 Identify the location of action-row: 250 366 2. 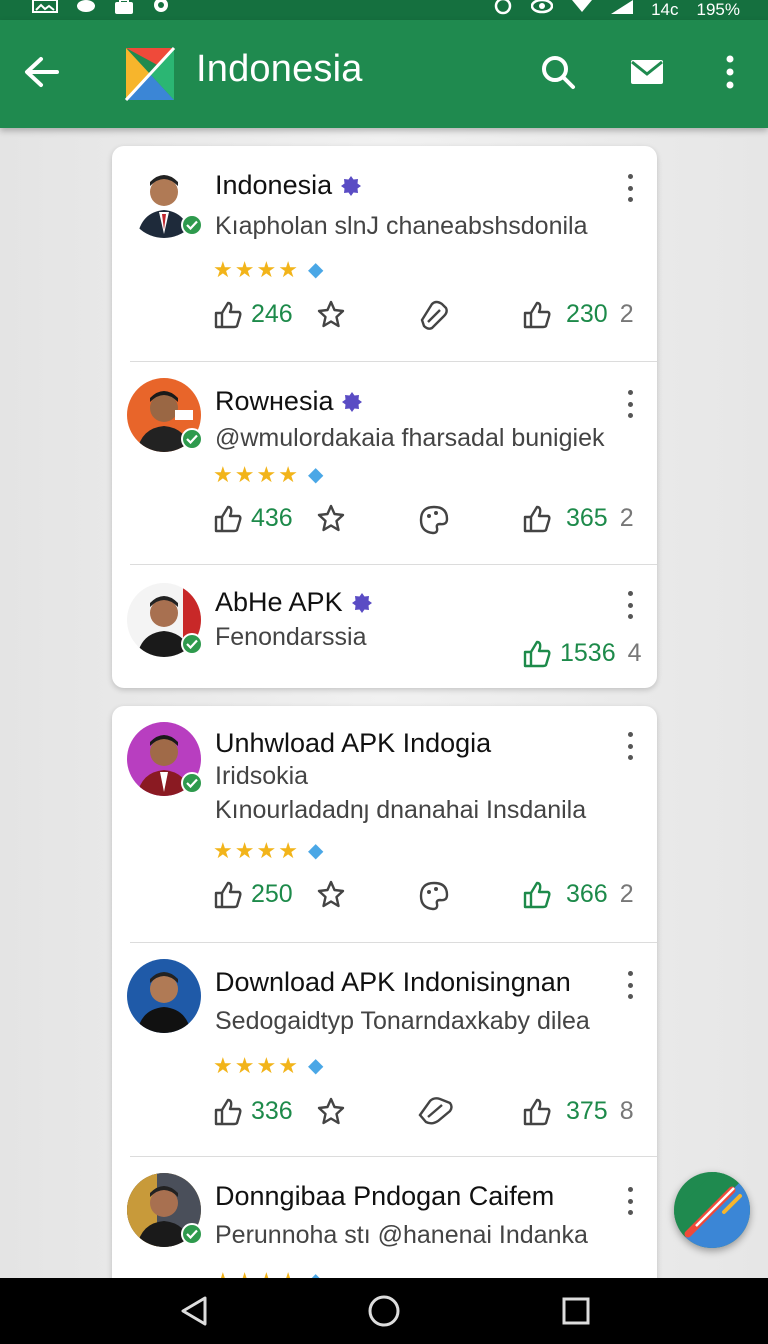
(428, 897).